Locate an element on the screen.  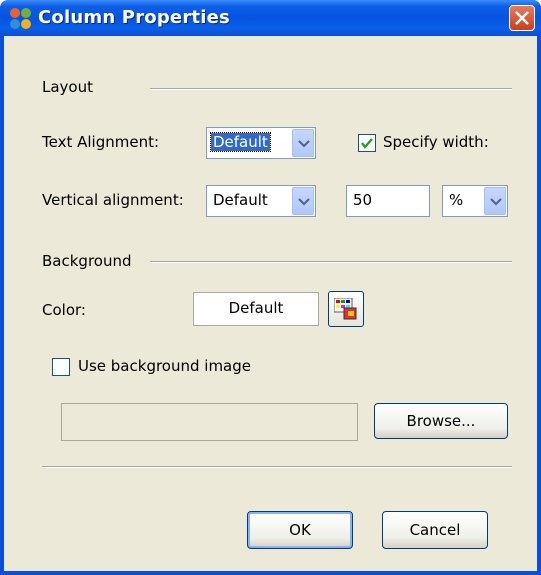
color-value: Default is located at coordinates (256, 308).